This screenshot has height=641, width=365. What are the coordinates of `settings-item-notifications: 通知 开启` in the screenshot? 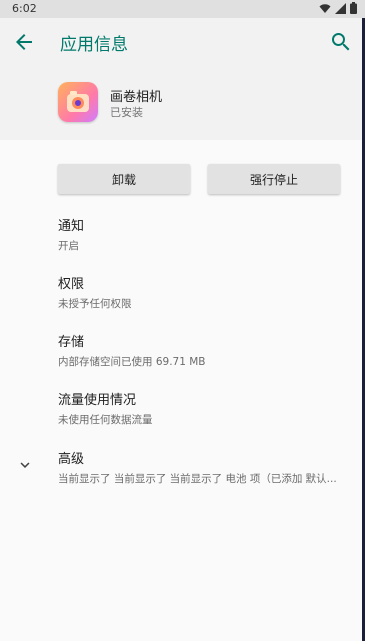 It's located at (205, 234).